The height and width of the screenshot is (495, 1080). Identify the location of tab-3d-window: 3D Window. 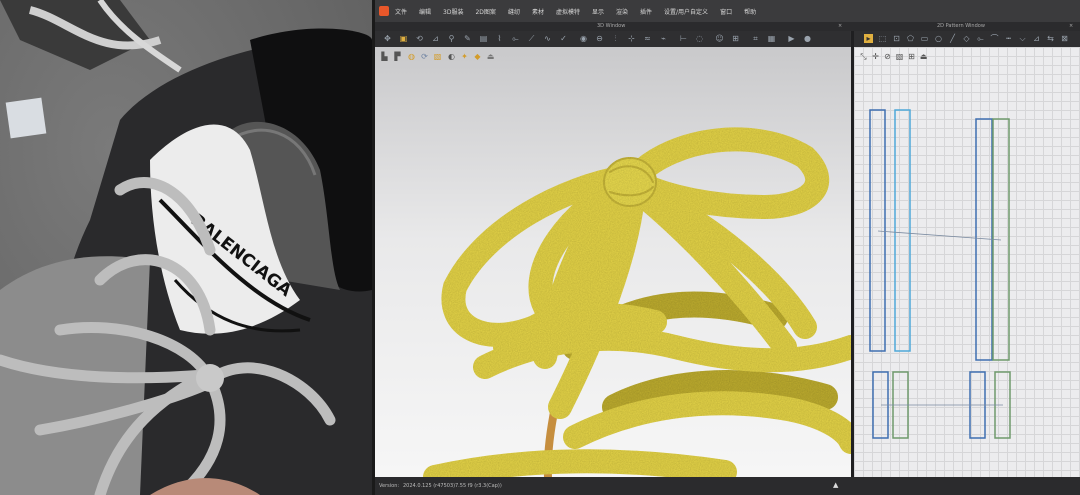
(611, 26).